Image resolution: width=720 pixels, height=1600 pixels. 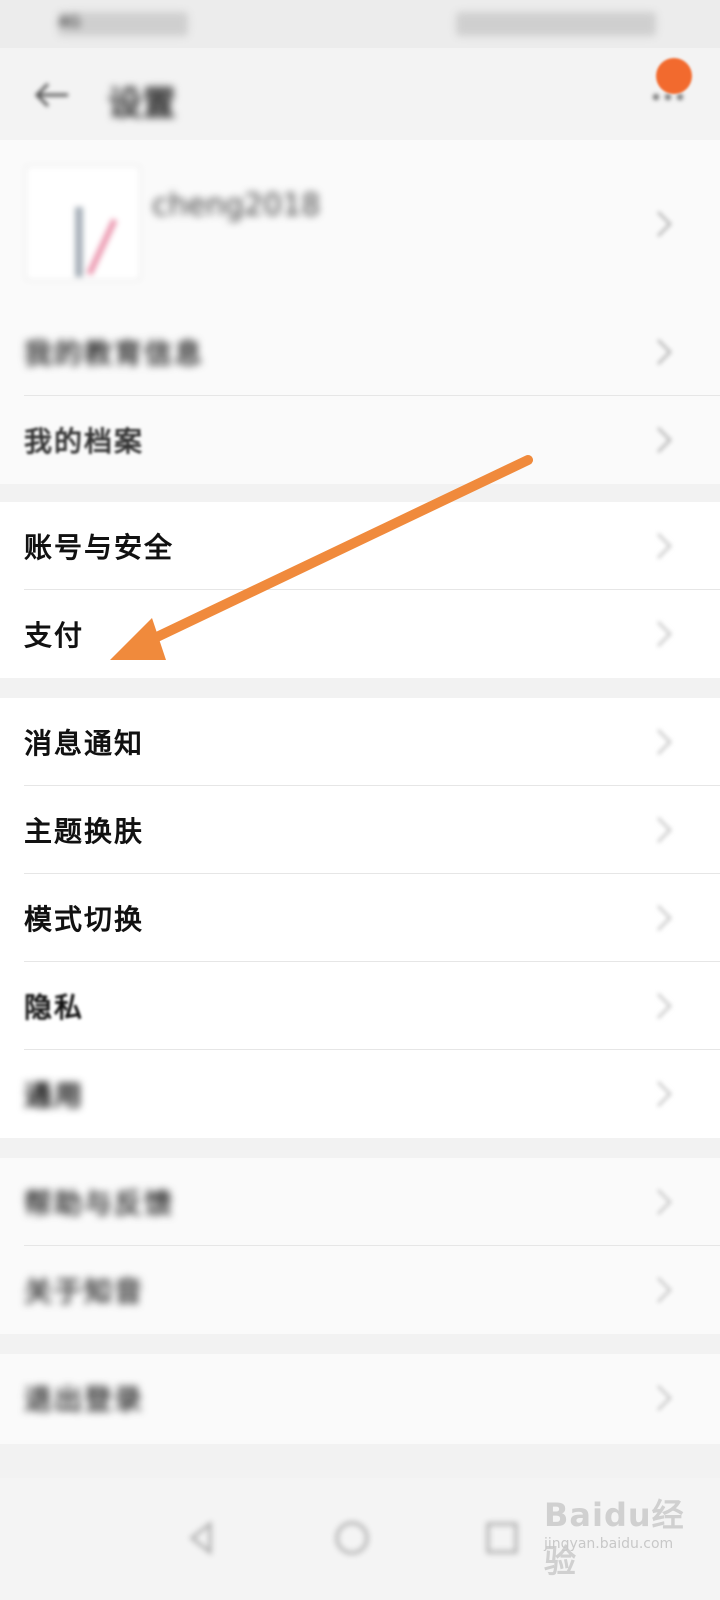 What do you see at coordinates (556, 24) in the screenshot?
I see `battery-status` at bounding box center [556, 24].